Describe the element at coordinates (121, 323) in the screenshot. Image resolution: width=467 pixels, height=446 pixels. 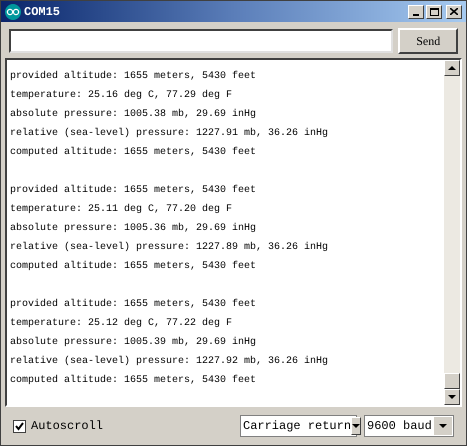
I see `output-line: temperature: 25.12 deg C, 77.22 deg F` at that location.